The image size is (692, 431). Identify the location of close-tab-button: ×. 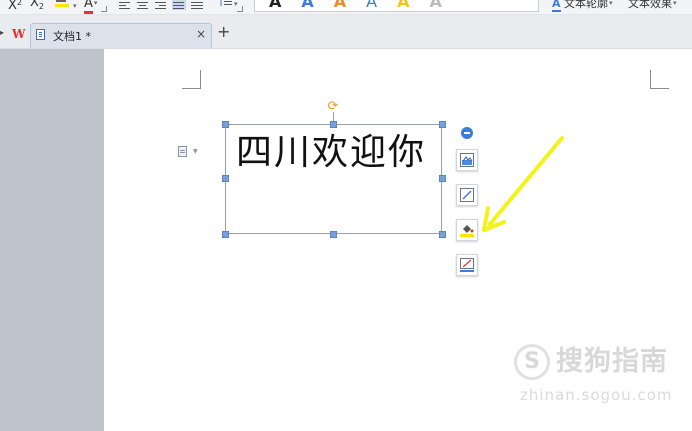
(201, 34).